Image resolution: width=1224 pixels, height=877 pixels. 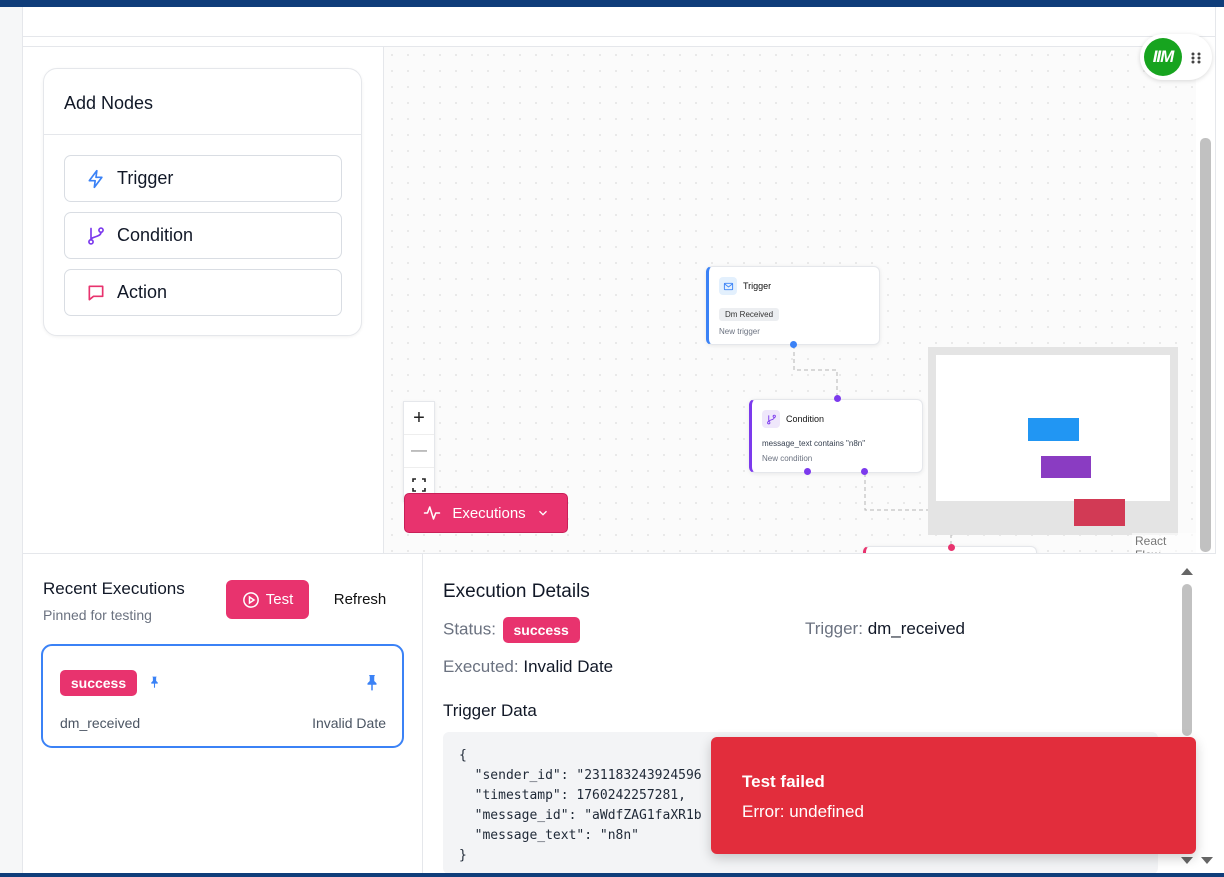 What do you see at coordinates (834, 628) in the screenshot?
I see `trigger-label: Trigger:` at bounding box center [834, 628].